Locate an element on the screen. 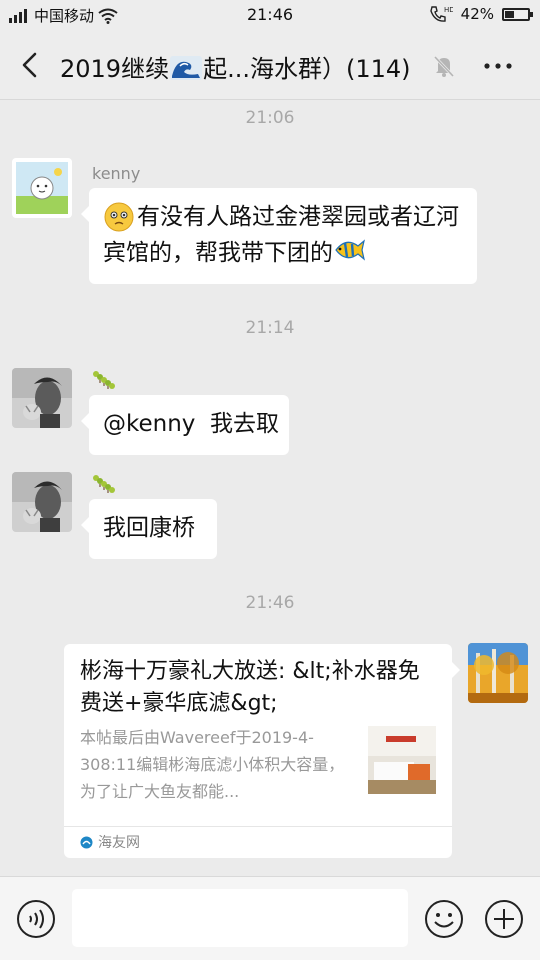 The image size is (540, 960). battery-percent: 42% is located at coordinates (477, 14).